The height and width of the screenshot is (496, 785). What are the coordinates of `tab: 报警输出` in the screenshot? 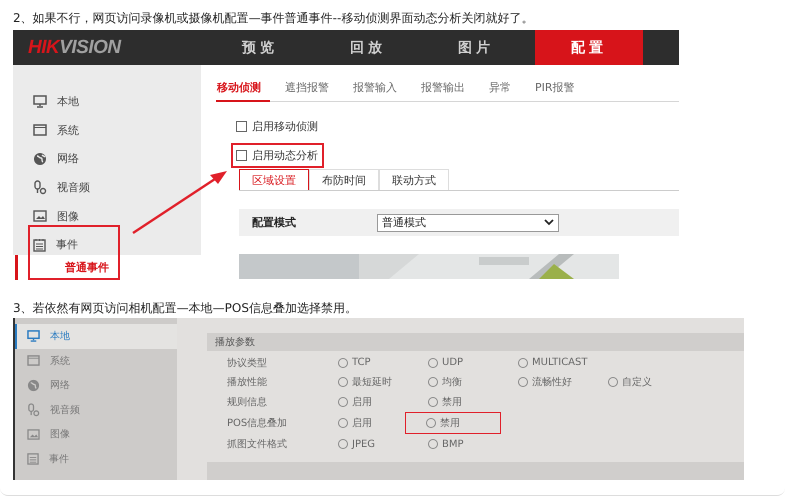 It's located at (447, 91).